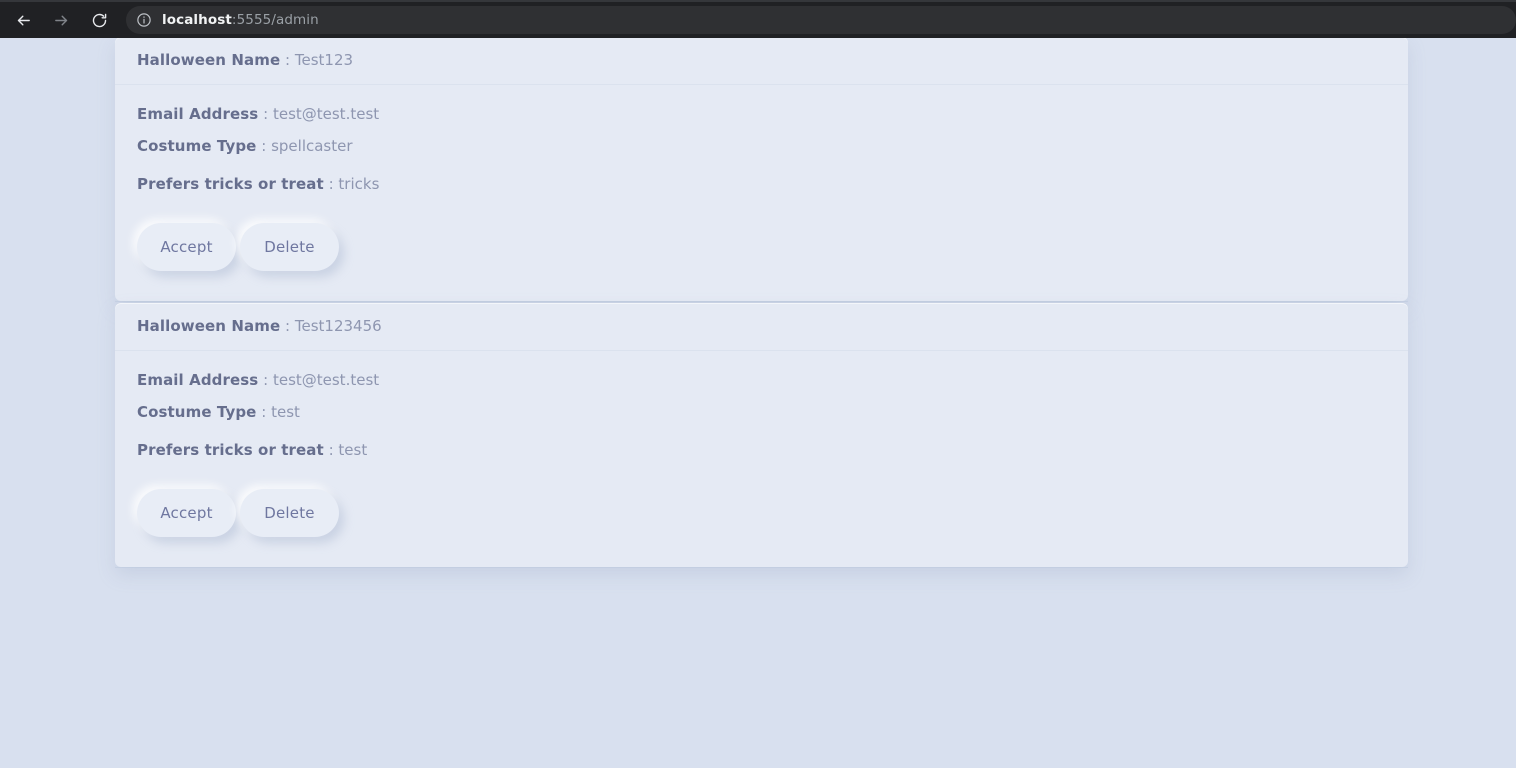 The width and height of the screenshot is (1516, 768). I want to click on forward-button, so click(61, 20).